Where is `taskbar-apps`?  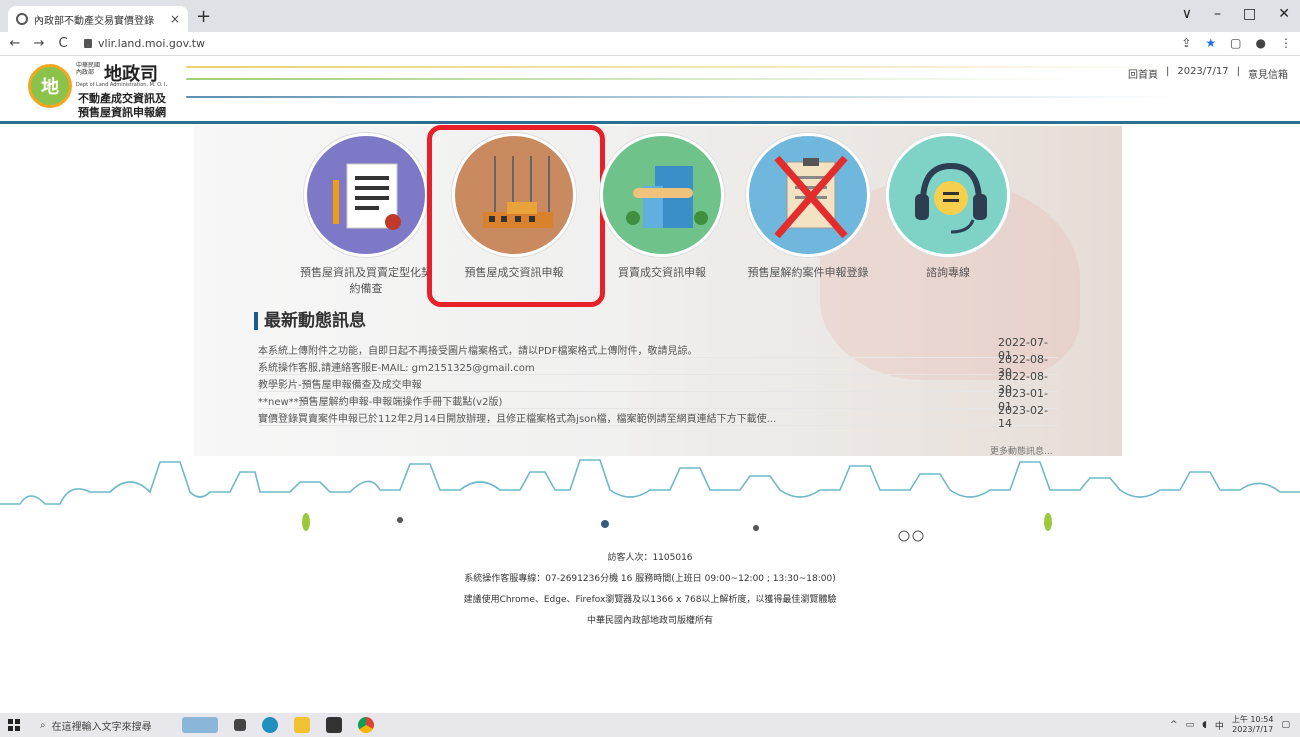 taskbar-apps is located at coordinates (277, 725).